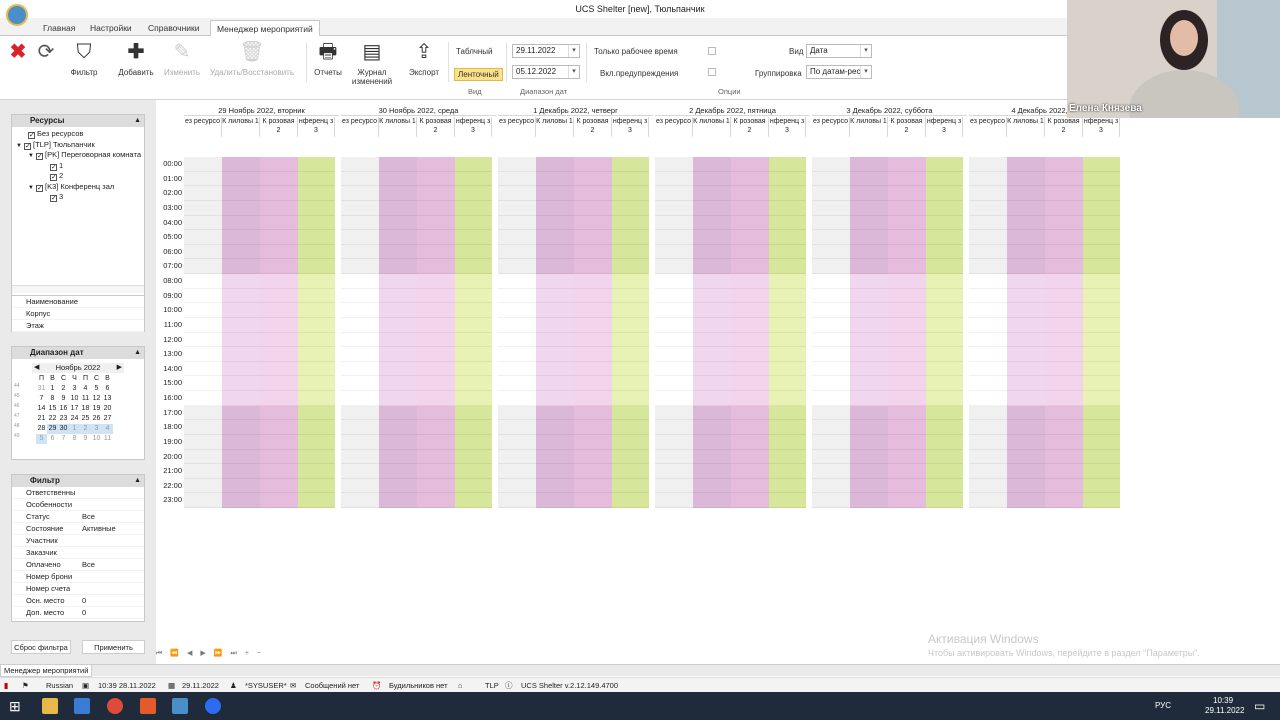 This screenshot has height=720, width=1280. Describe the element at coordinates (575, 111) in the screenshot. I see `day-header: 1 Декабрь 2022, четверг` at that location.